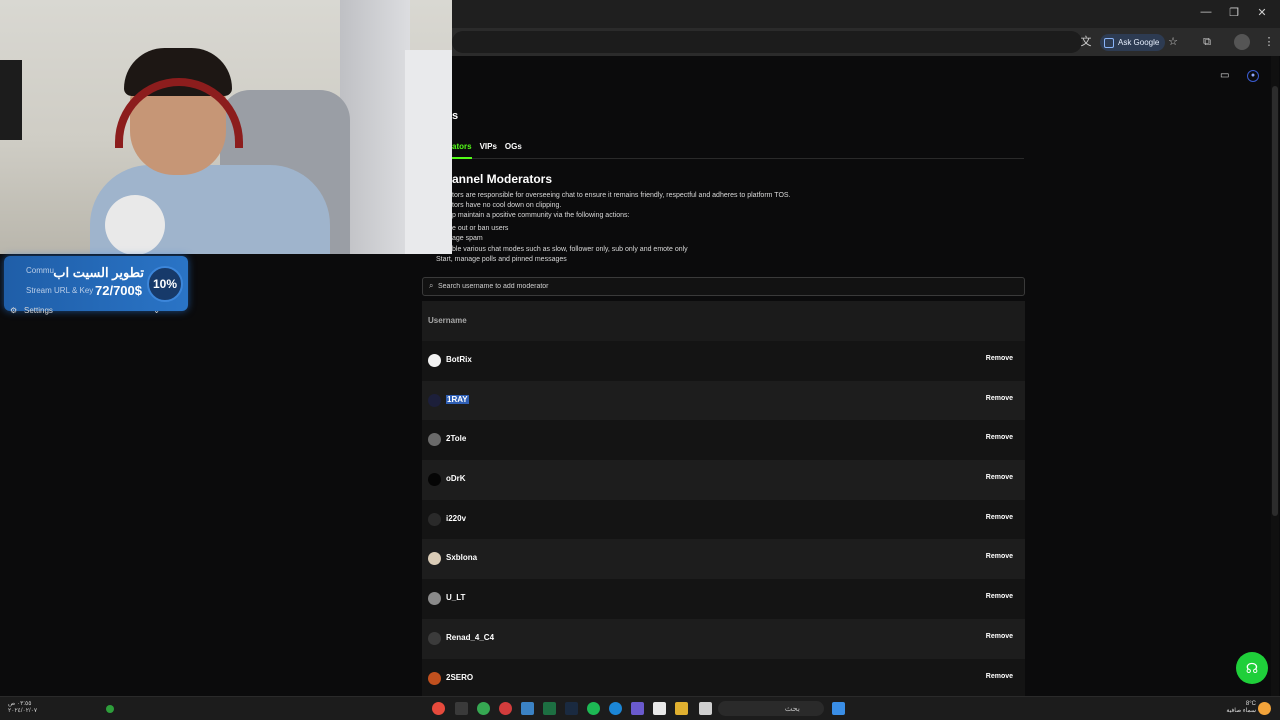  What do you see at coordinates (593, 708) in the screenshot?
I see `spotify-icon` at bounding box center [593, 708].